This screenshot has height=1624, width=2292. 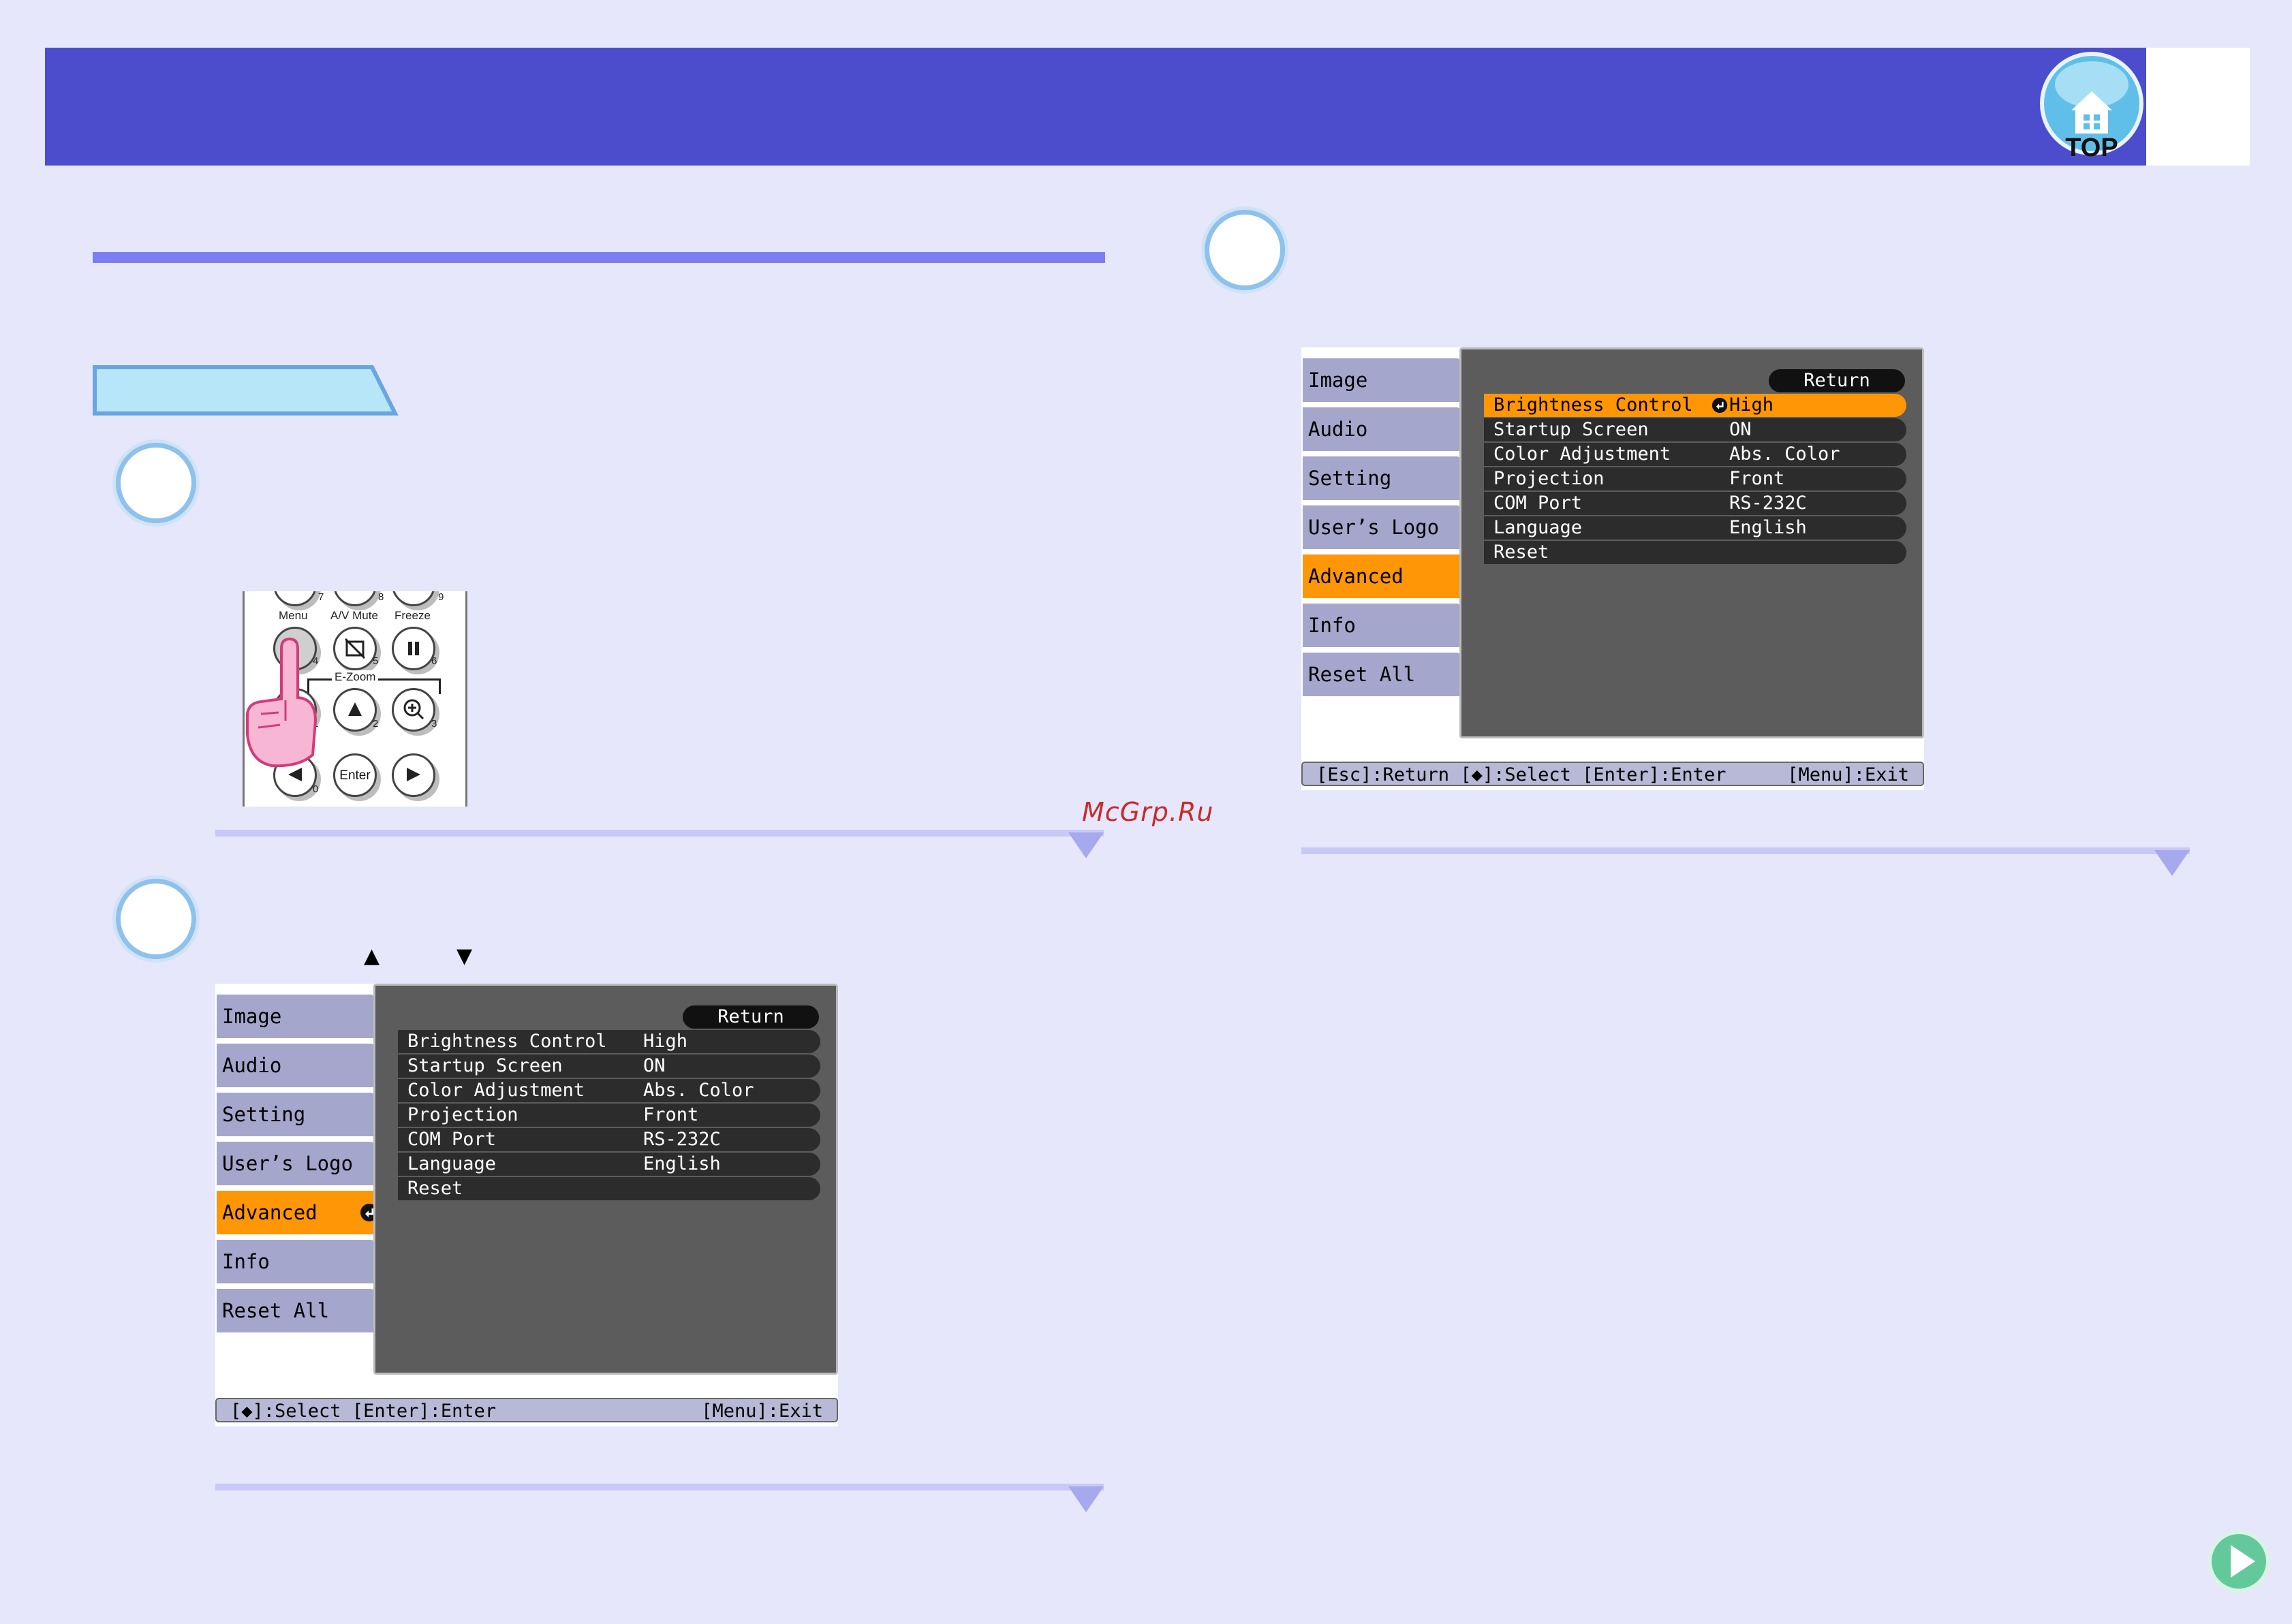 I want to click on row-value: High, so click(x=665, y=1041).